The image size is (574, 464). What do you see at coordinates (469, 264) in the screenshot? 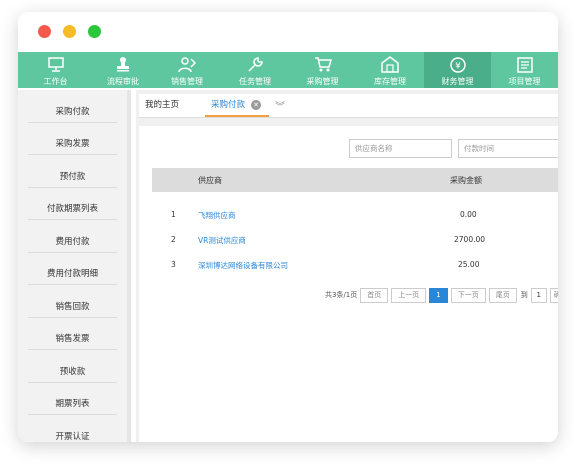
I see `amount-cell: 25.00` at bounding box center [469, 264].